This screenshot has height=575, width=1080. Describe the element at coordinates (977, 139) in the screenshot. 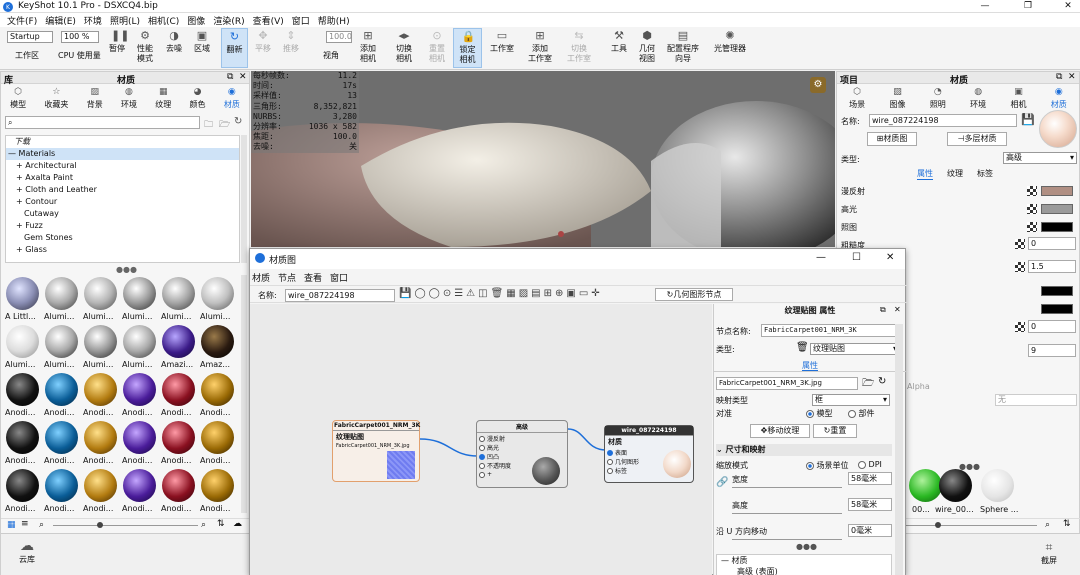

I see `multi-layer-material-button: ⊣多层材质` at that location.